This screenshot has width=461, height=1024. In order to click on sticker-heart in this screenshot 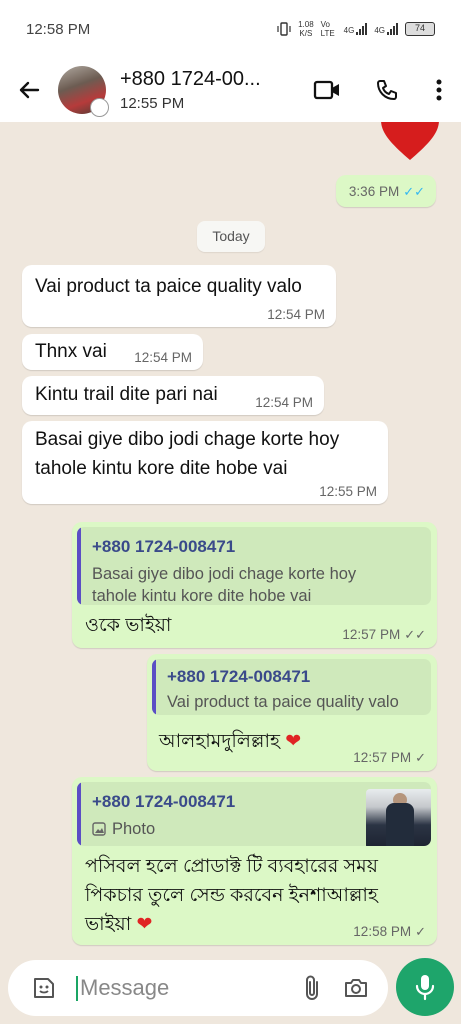, I will do `click(410, 143)`.